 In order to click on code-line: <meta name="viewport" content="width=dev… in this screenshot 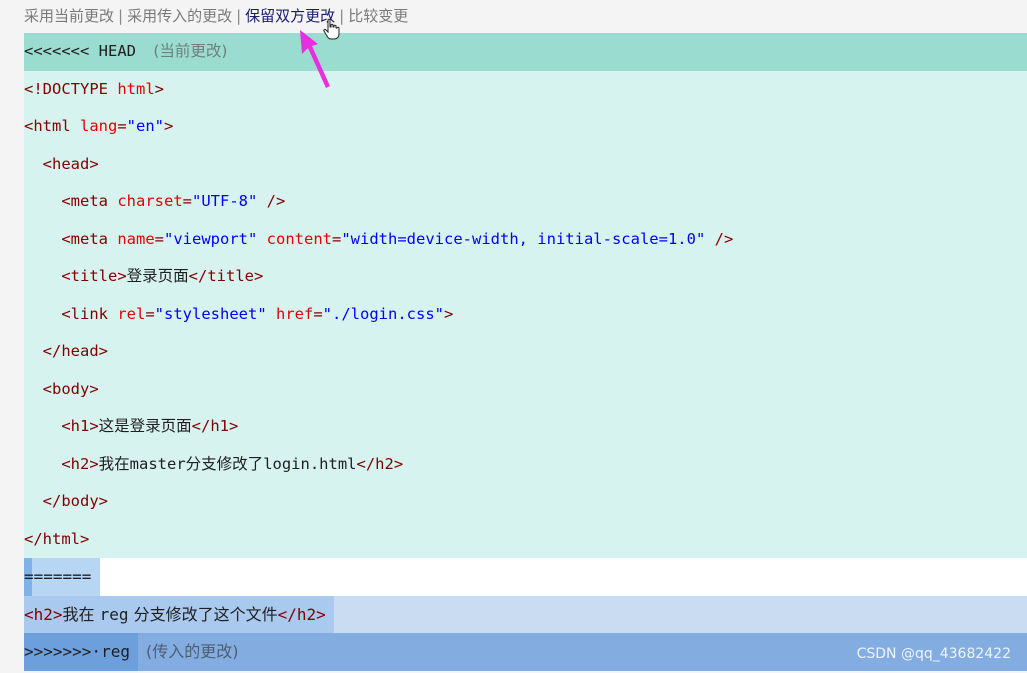, I will do `click(525, 239)`.